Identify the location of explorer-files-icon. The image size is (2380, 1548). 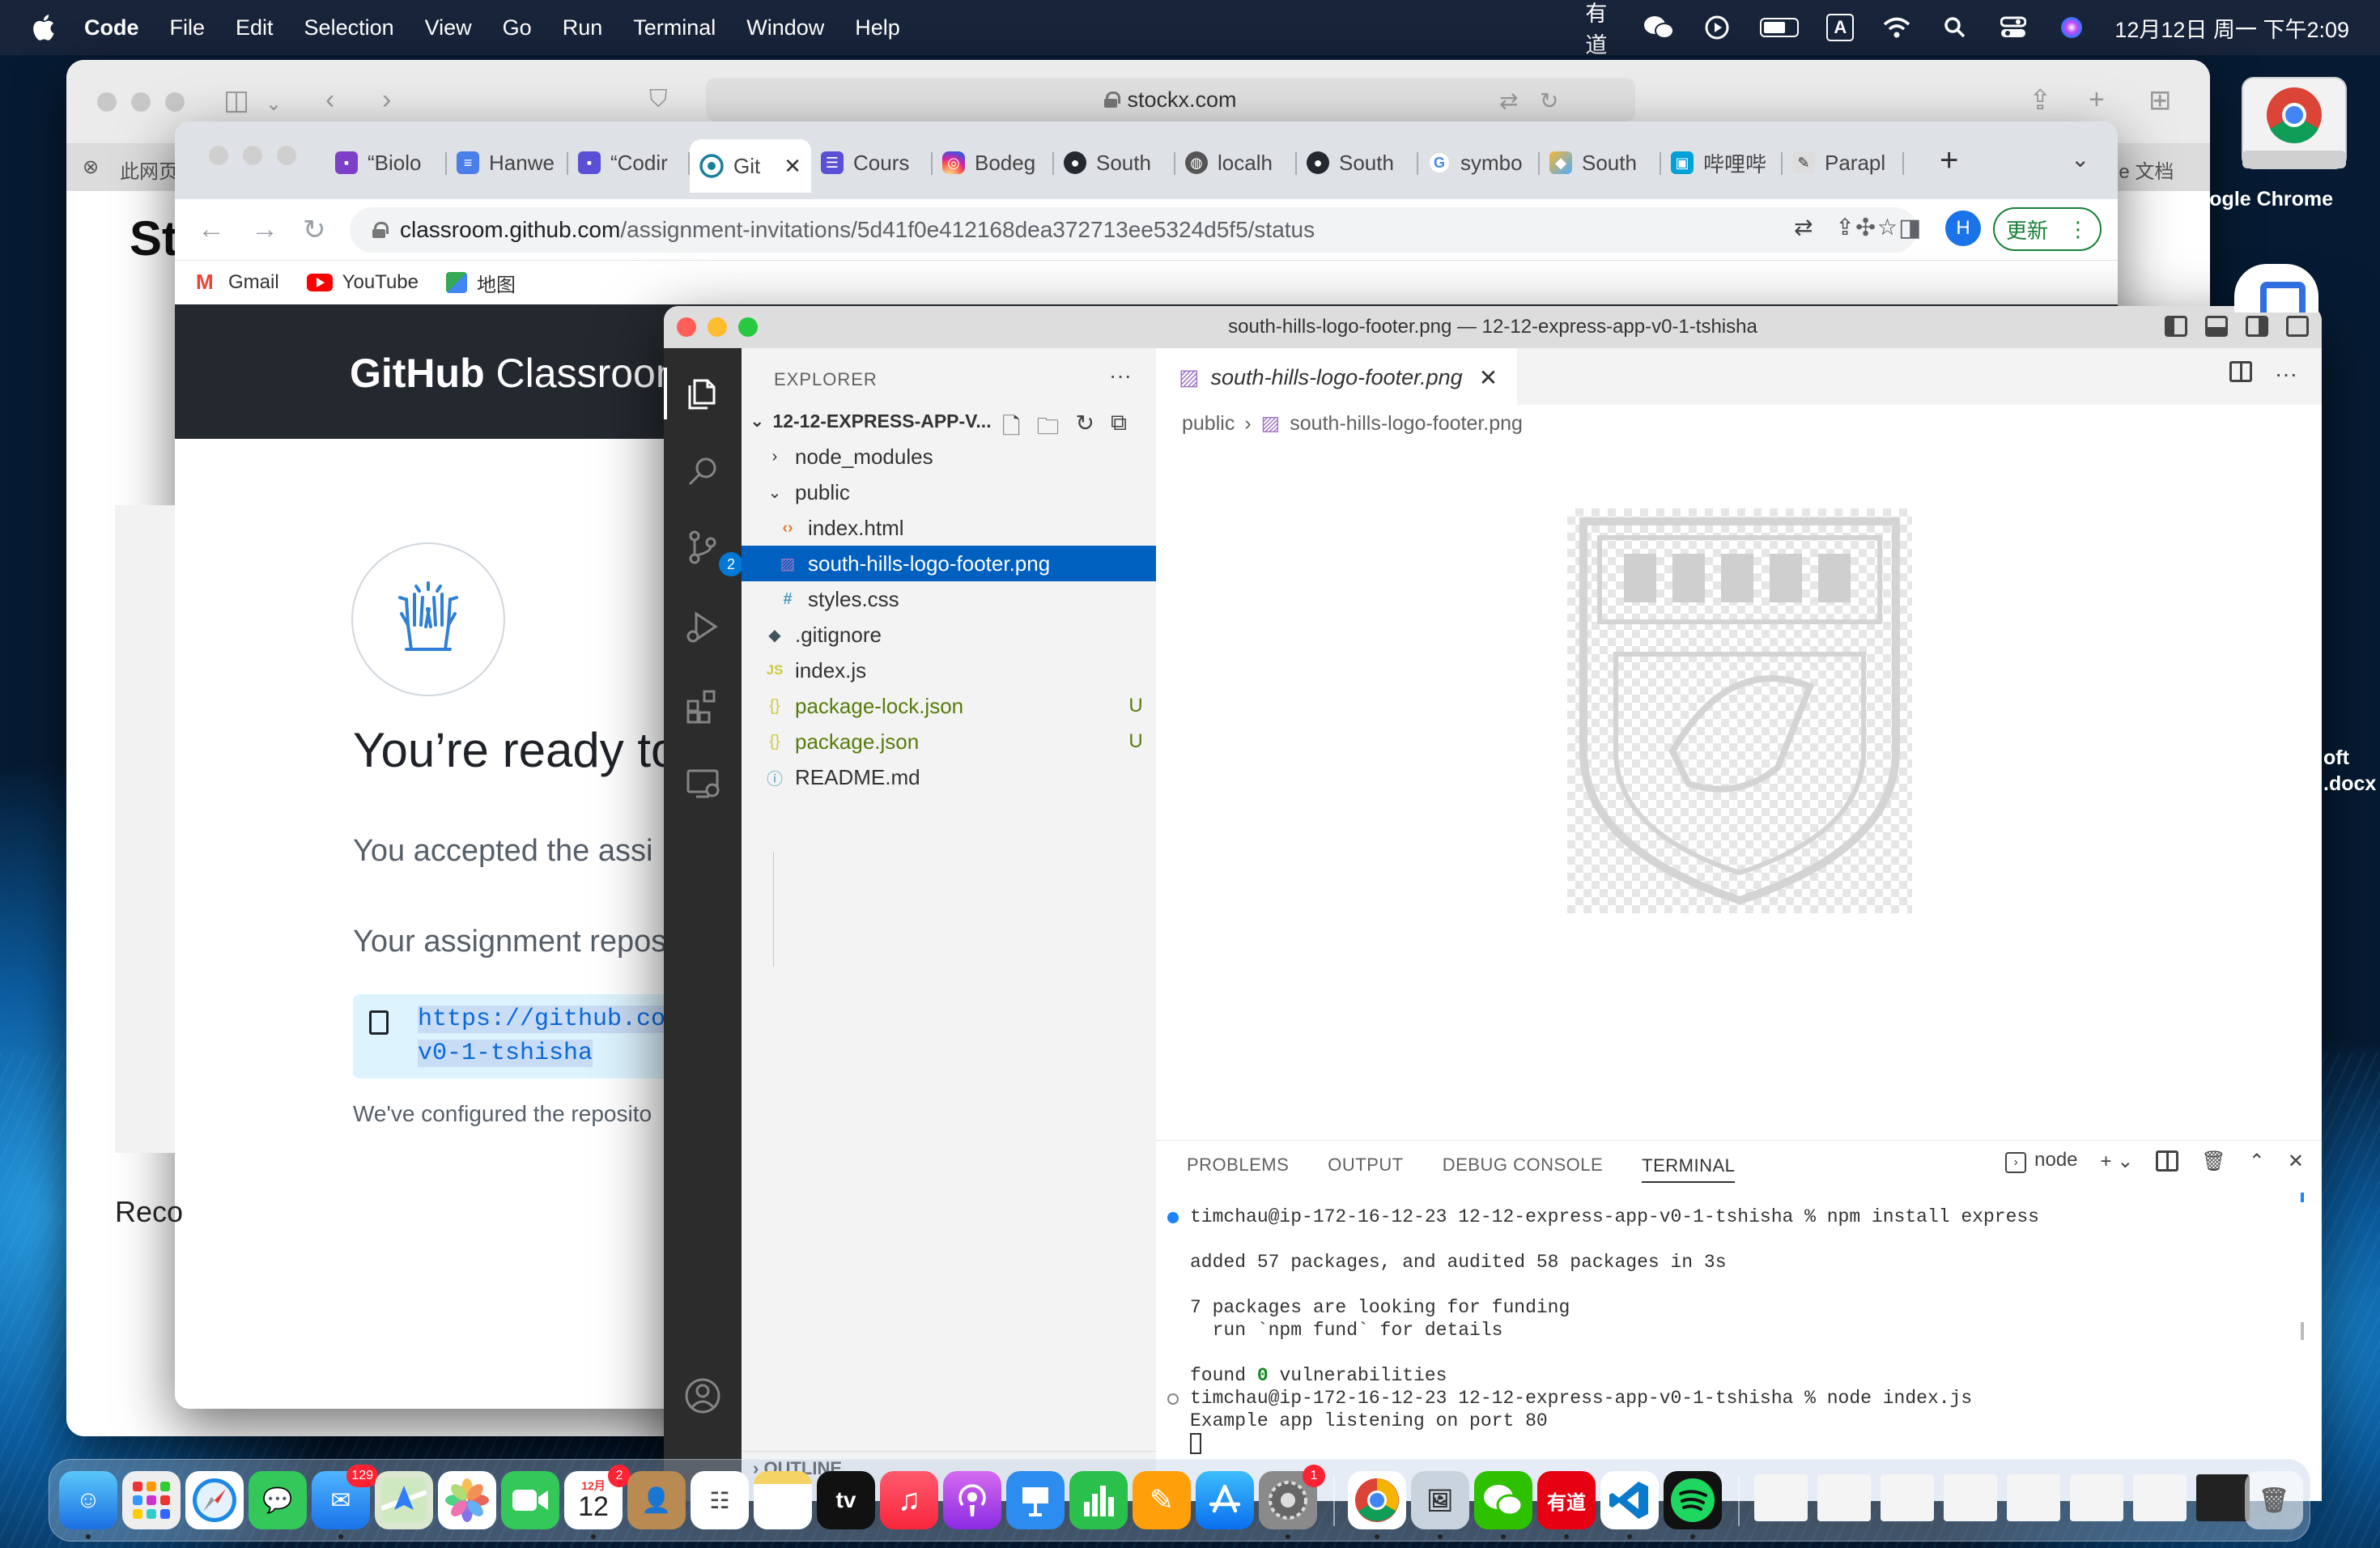
(693, 393).